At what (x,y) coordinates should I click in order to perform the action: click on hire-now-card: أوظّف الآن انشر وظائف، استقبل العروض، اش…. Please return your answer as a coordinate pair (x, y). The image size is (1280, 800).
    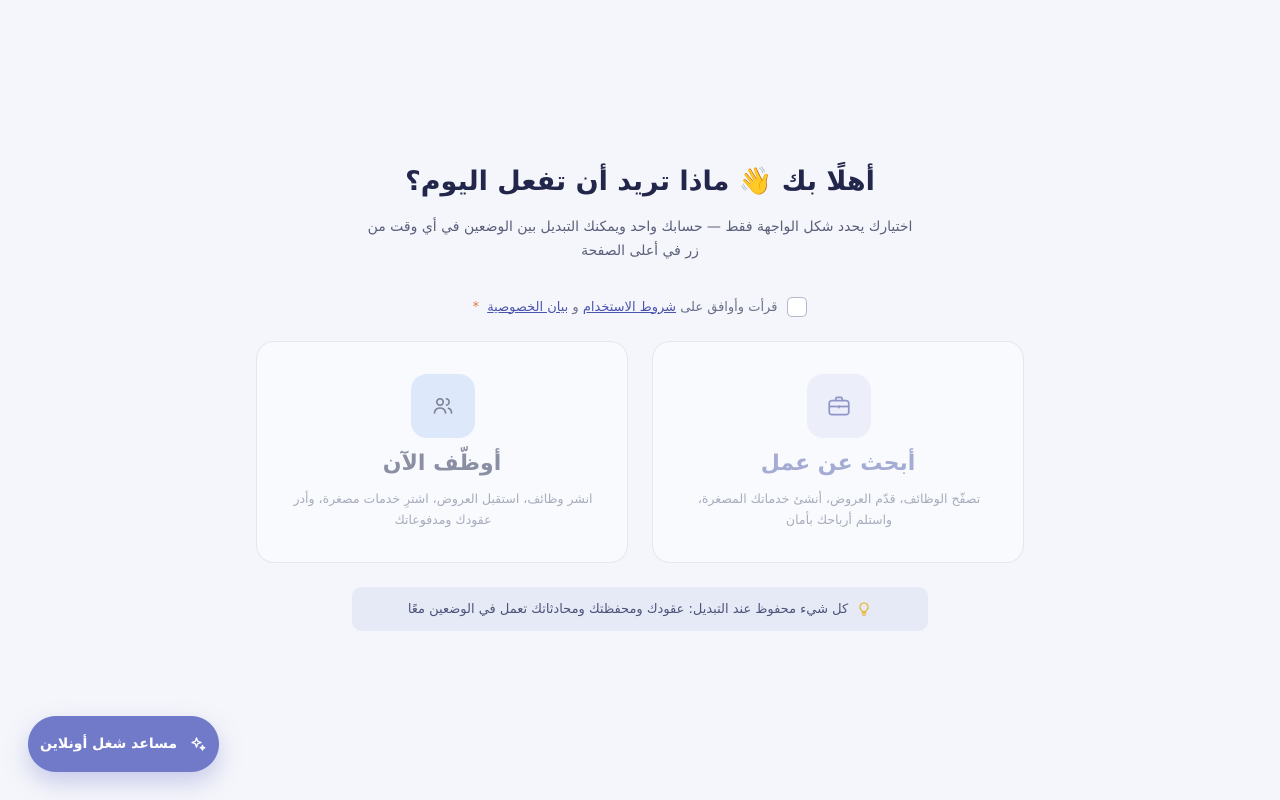
    Looking at the image, I should click on (442, 452).